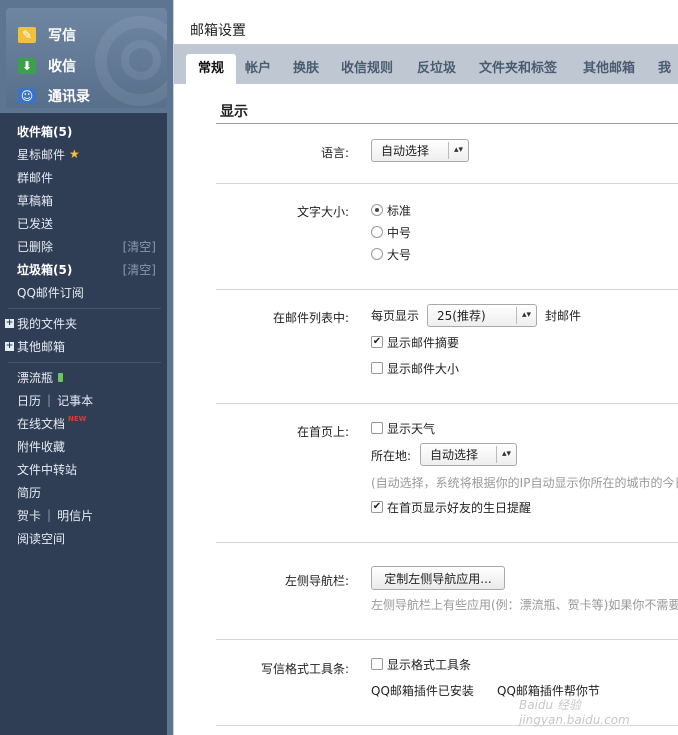 The image size is (678, 735). What do you see at coordinates (77, 323) in the screenshot?
I see `folder-my-folders: + 我的文件夹` at bounding box center [77, 323].